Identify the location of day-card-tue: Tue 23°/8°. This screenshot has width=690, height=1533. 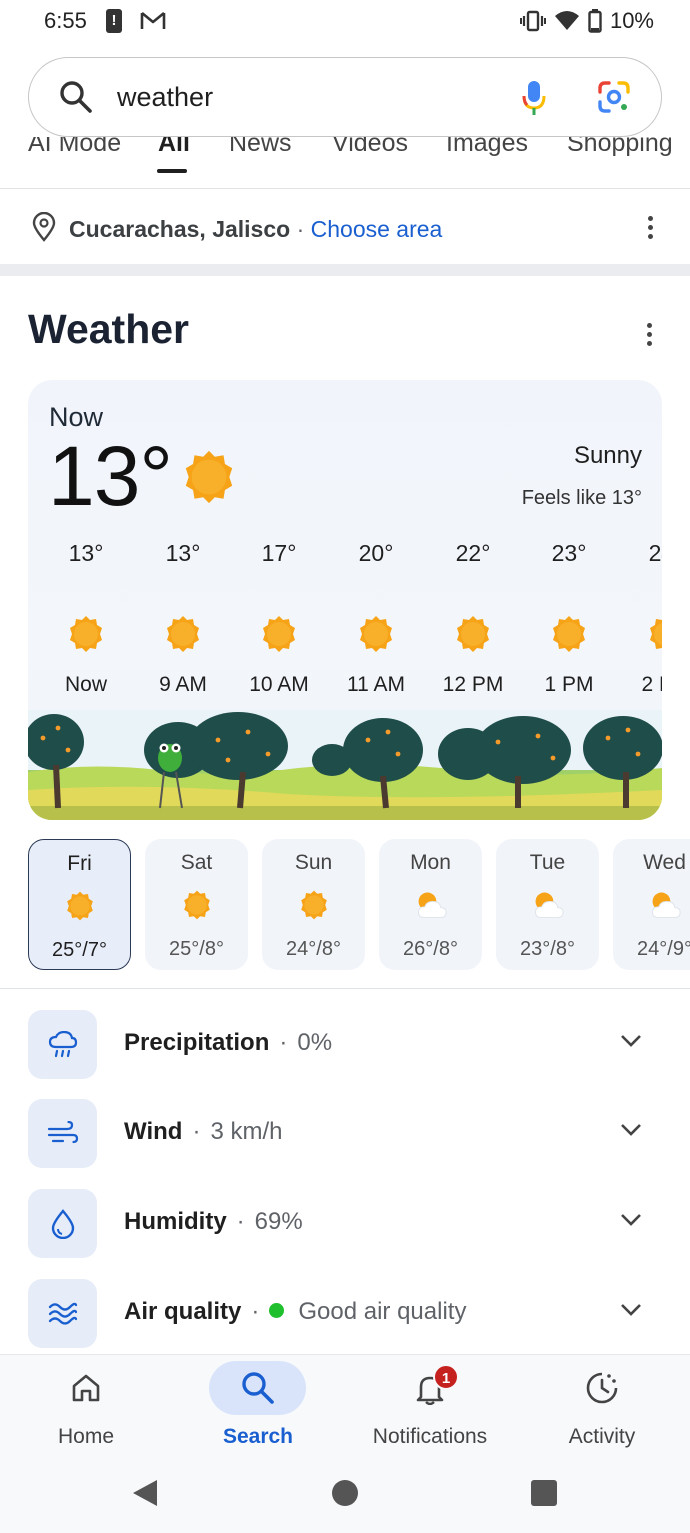
(547, 904).